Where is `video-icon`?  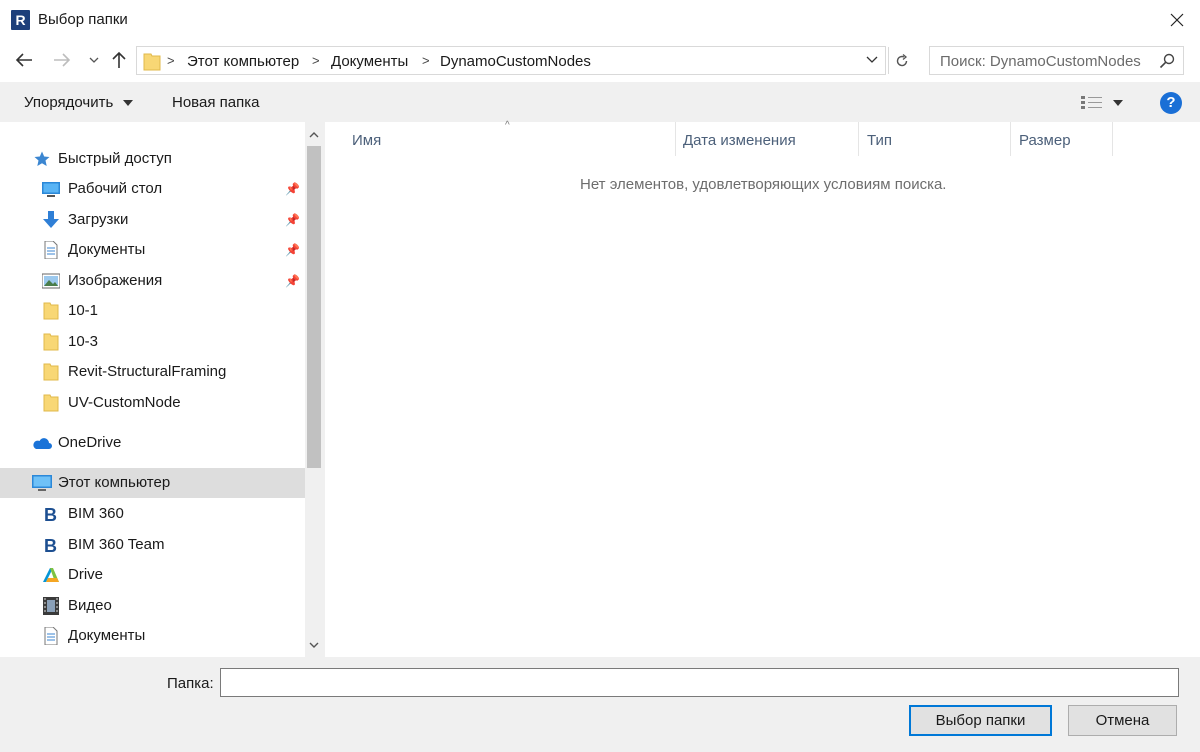 video-icon is located at coordinates (51, 606).